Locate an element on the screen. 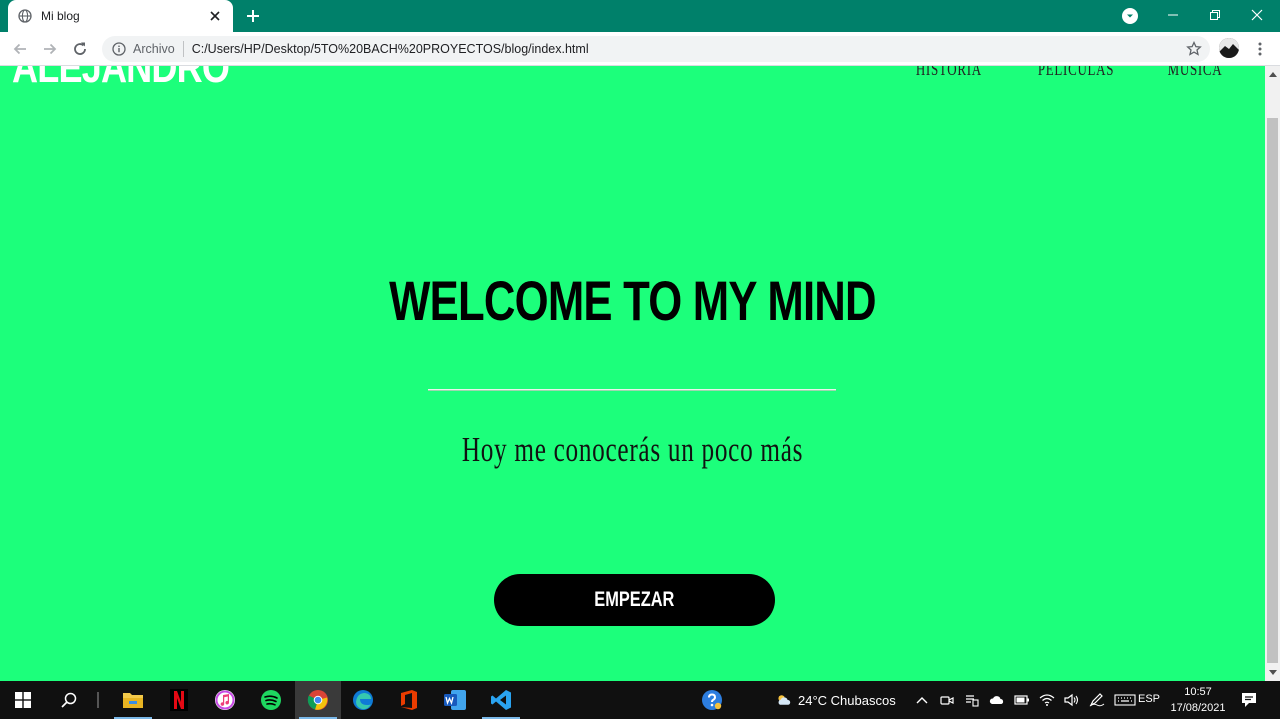 This screenshot has height=719, width=1280. forward-icon is located at coordinates (50, 49).